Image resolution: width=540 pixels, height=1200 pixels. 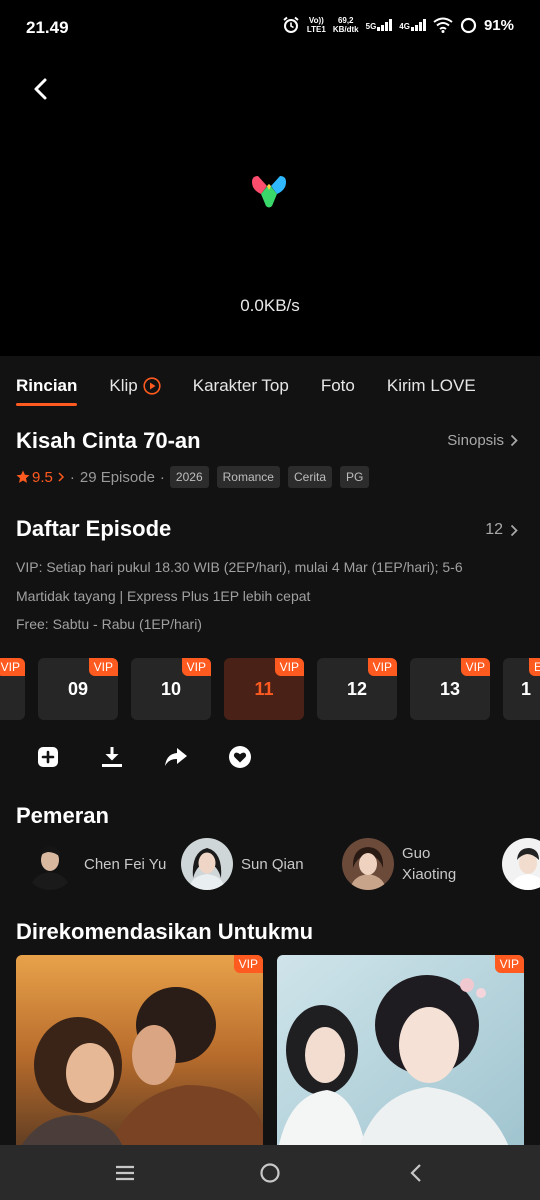 What do you see at coordinates (270, 305) in the screenshot?
I see `buffer-speed: 0.0KB/s` at bounding box center [270, 305].